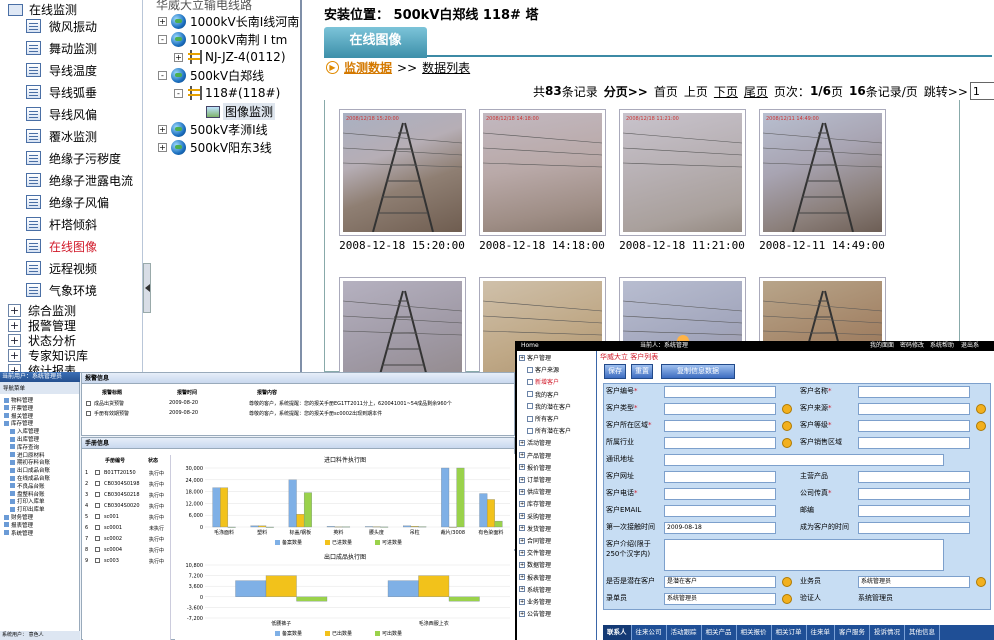  What do you see at coordinates (543, 418) in the screenshot?
I see `crm-nav-item: 所有客户` at bounding box center [543, 418].